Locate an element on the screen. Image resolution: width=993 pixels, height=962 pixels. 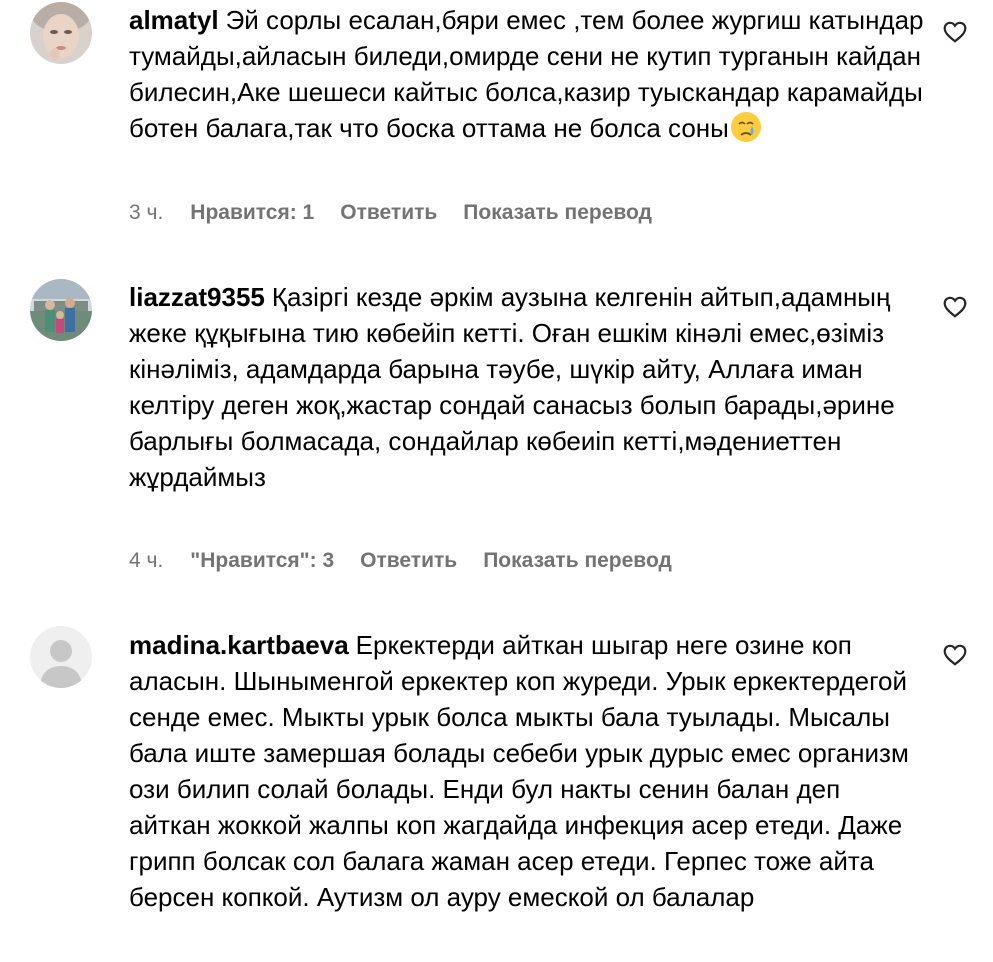
default-avatar-icon is located at coordinates (61, 657).